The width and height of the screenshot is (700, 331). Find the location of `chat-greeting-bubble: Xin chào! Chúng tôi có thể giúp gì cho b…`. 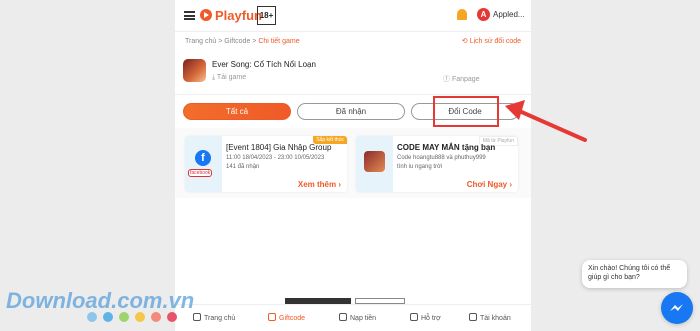

chat-greeting-bubble: Xin chào! Chúng tôi có thể giúp gì cho b… is located at coordinates (634, 274).